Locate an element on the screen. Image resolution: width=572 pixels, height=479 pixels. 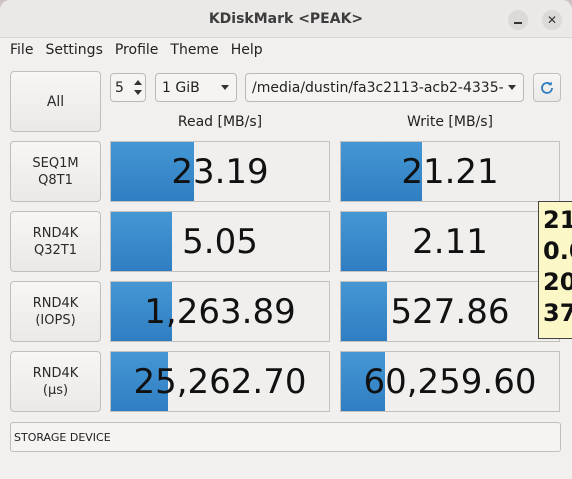
size-select: 1 GiB is located at coordinates (196, 87).